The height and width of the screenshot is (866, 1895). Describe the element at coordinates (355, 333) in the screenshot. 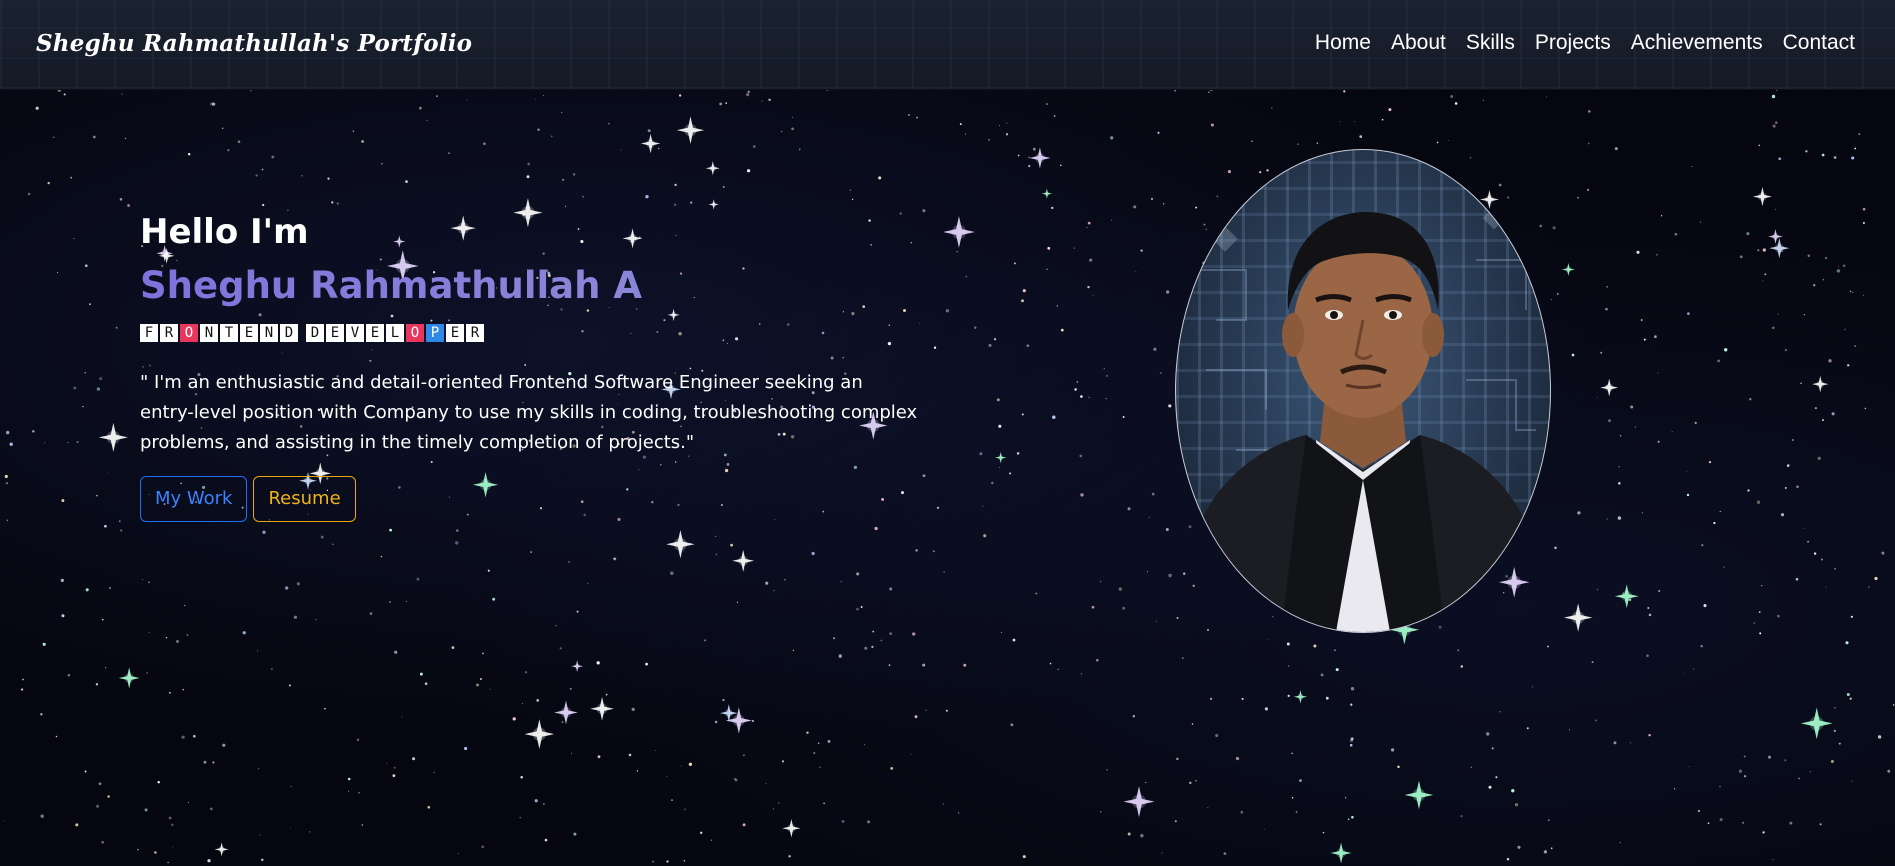

I see `role-letter: V` at that location.